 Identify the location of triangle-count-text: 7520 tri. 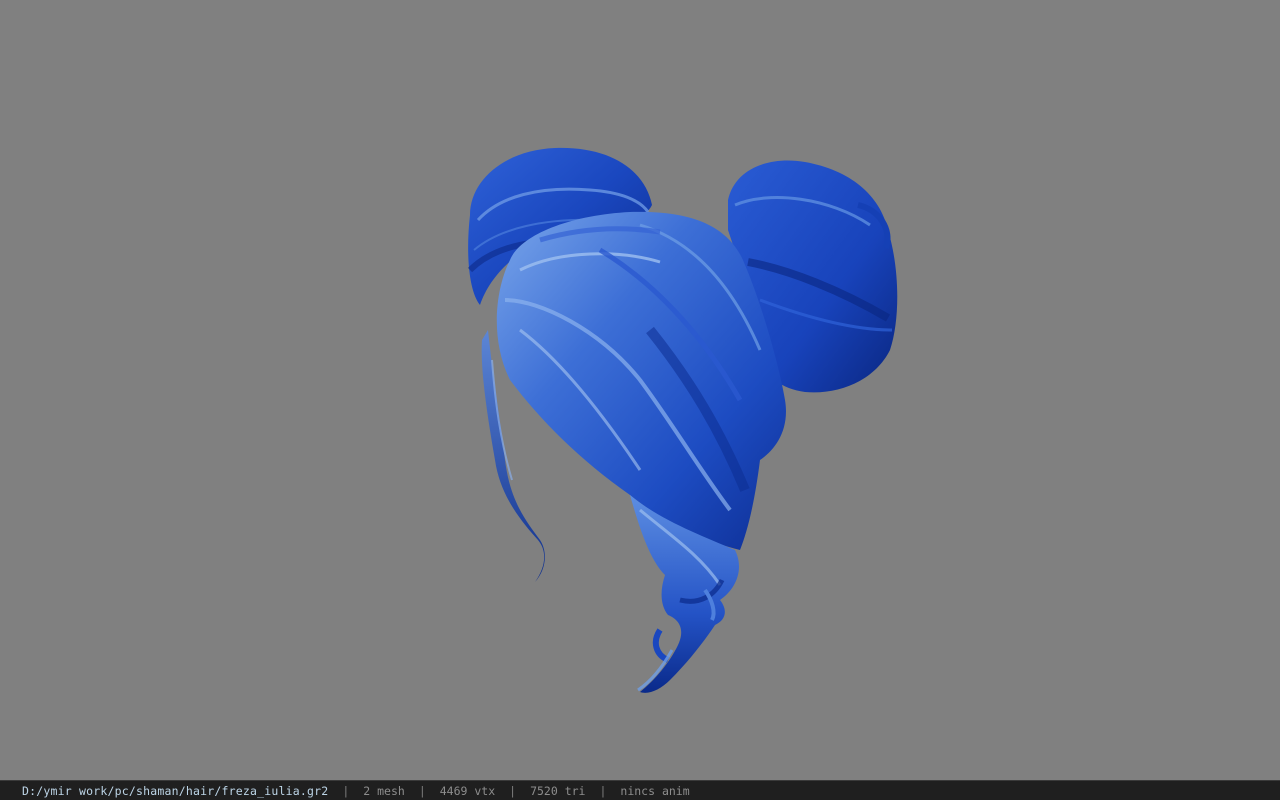
(558, 790).